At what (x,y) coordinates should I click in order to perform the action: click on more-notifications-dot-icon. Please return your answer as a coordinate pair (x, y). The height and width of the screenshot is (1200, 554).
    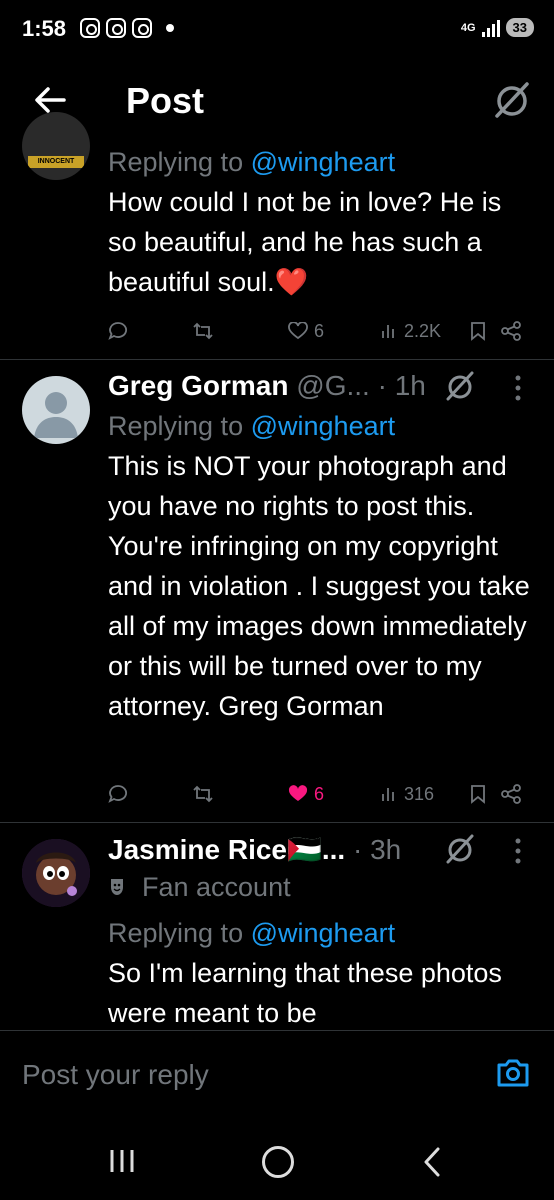
    Looking at the image, I should click on (170, 28).